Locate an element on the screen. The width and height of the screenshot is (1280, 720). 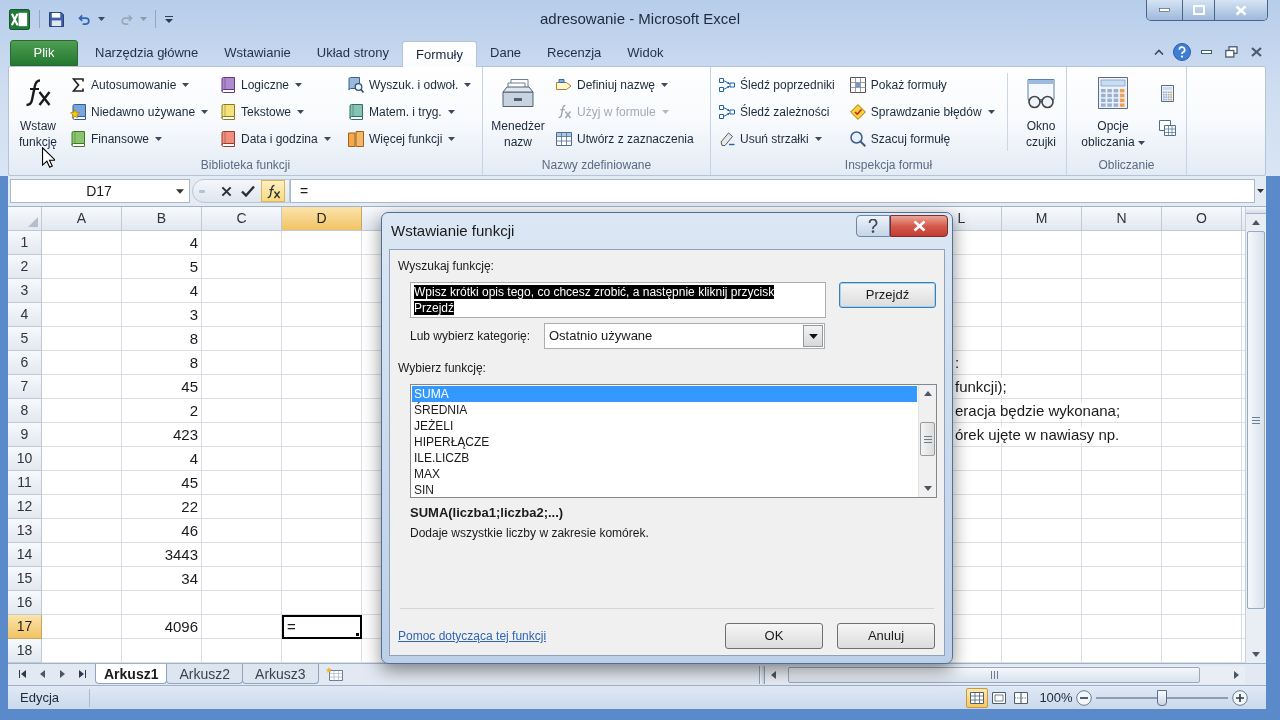
column-header: B is located at coordinates (162, 218).